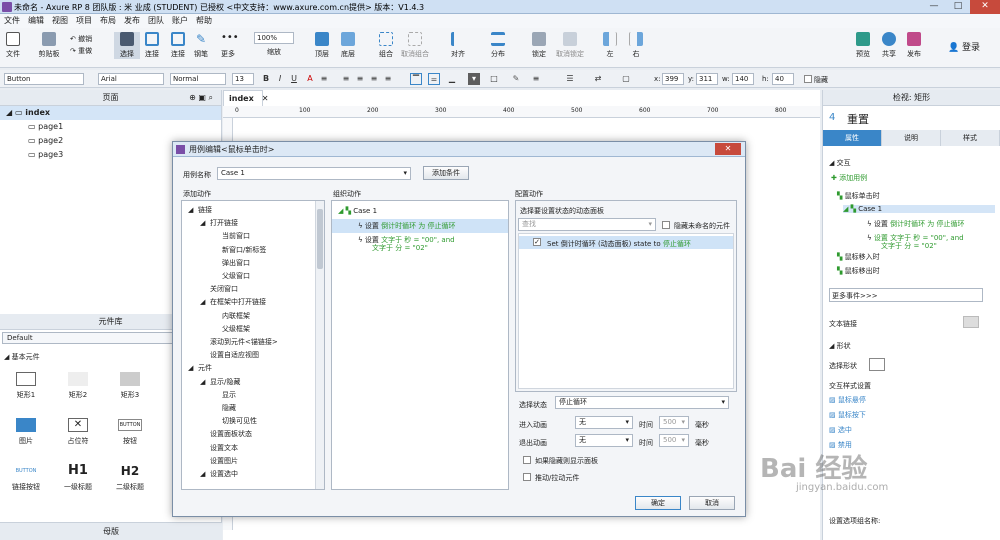  What do you see at coordinates (132, 21) in the screenshot?
I see `menu-publish: 发布` at bounding box center [132, 21].